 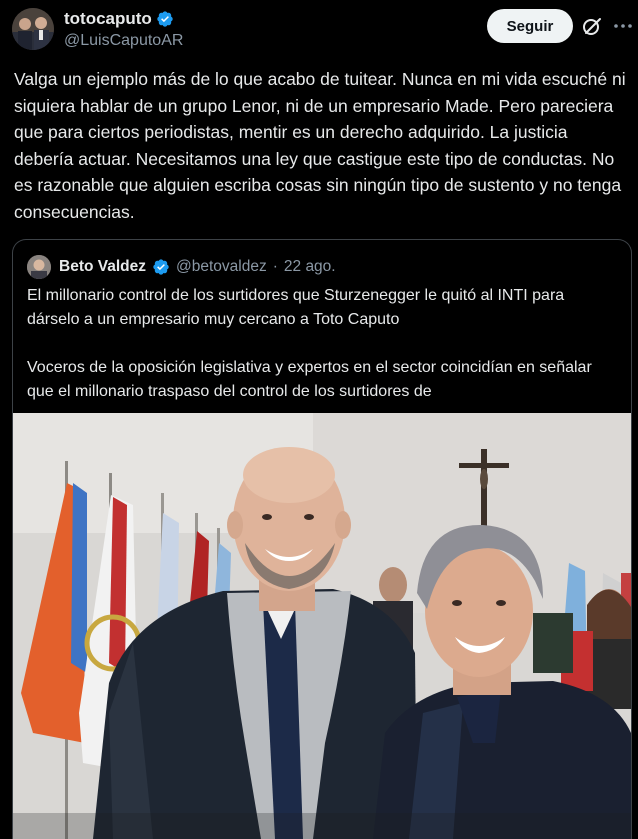 I want to click on quoted-verified-badge-icon, so click(x=161, y=267).